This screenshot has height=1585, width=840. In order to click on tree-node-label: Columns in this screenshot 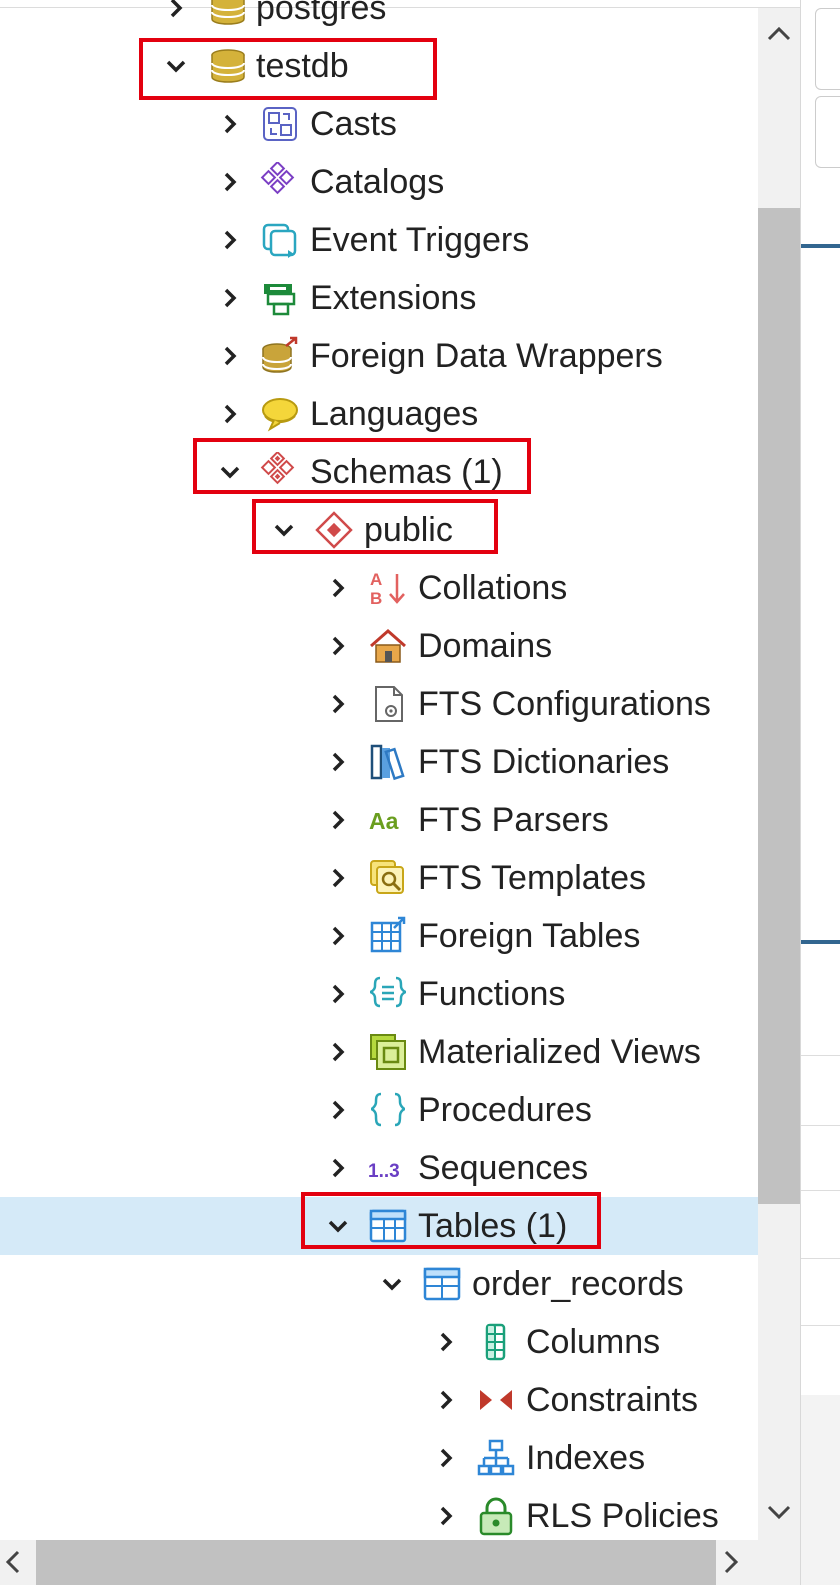, I will do `click(593, 1342)`.